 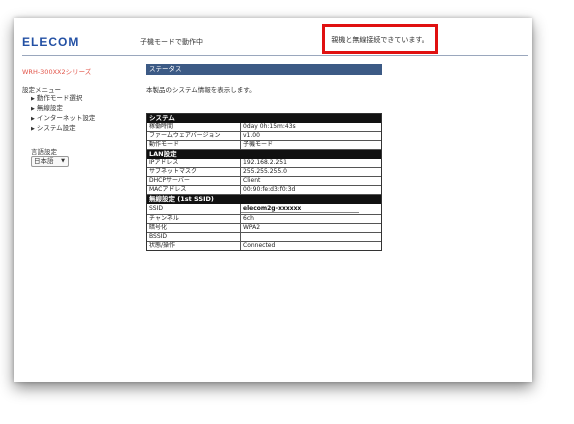 I want to click on operation-mode-text: 子機モードで動作中, so click(x=171, y=42).